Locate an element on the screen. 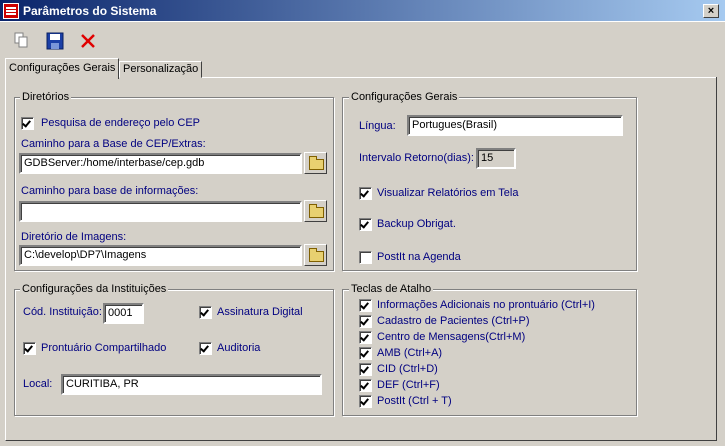 The image size is (725, 446). atalho-label: Centro de Mensagens(Ctrl+M) is located at coordinates (451, 337).